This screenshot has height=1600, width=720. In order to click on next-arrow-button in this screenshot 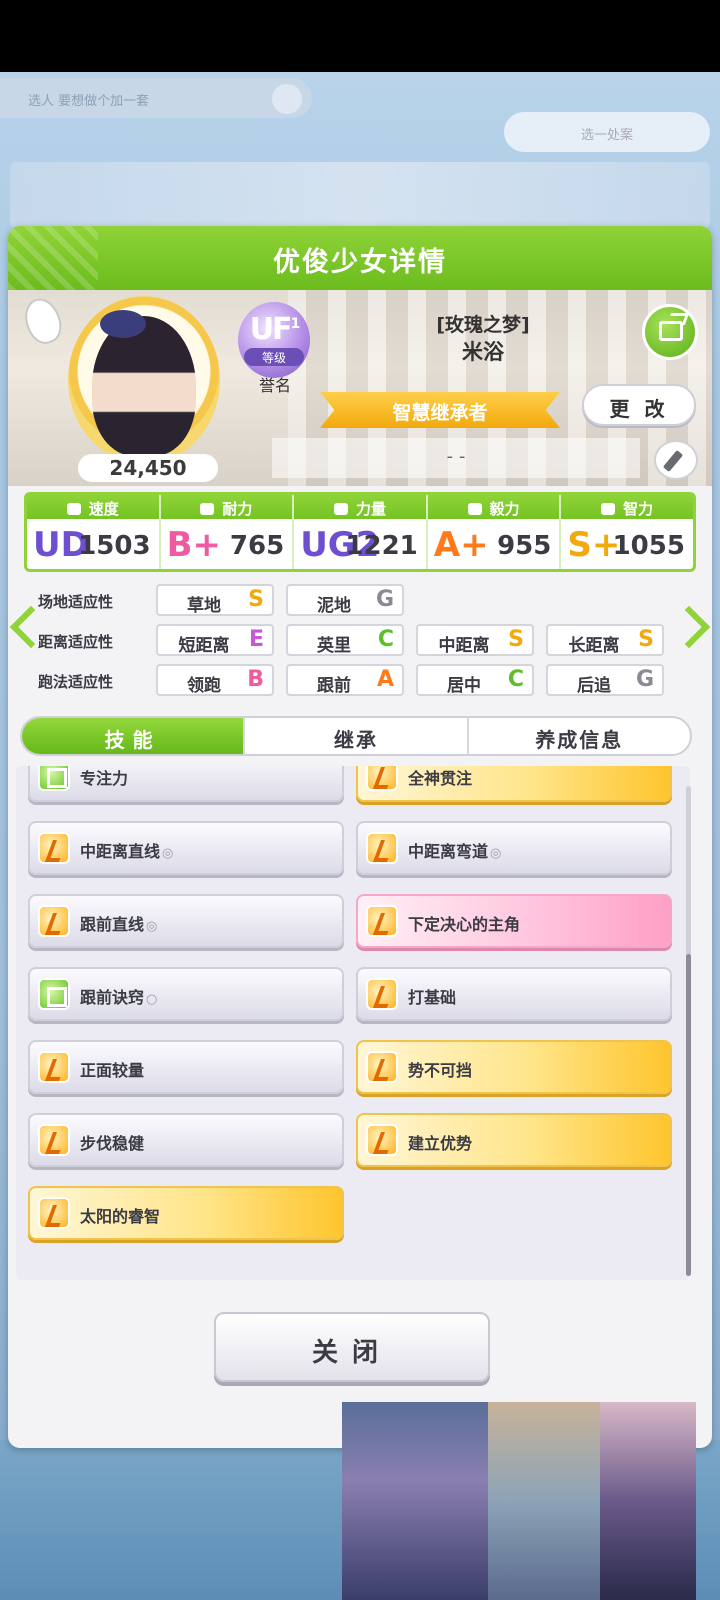, I will do `click(689, 632)`.